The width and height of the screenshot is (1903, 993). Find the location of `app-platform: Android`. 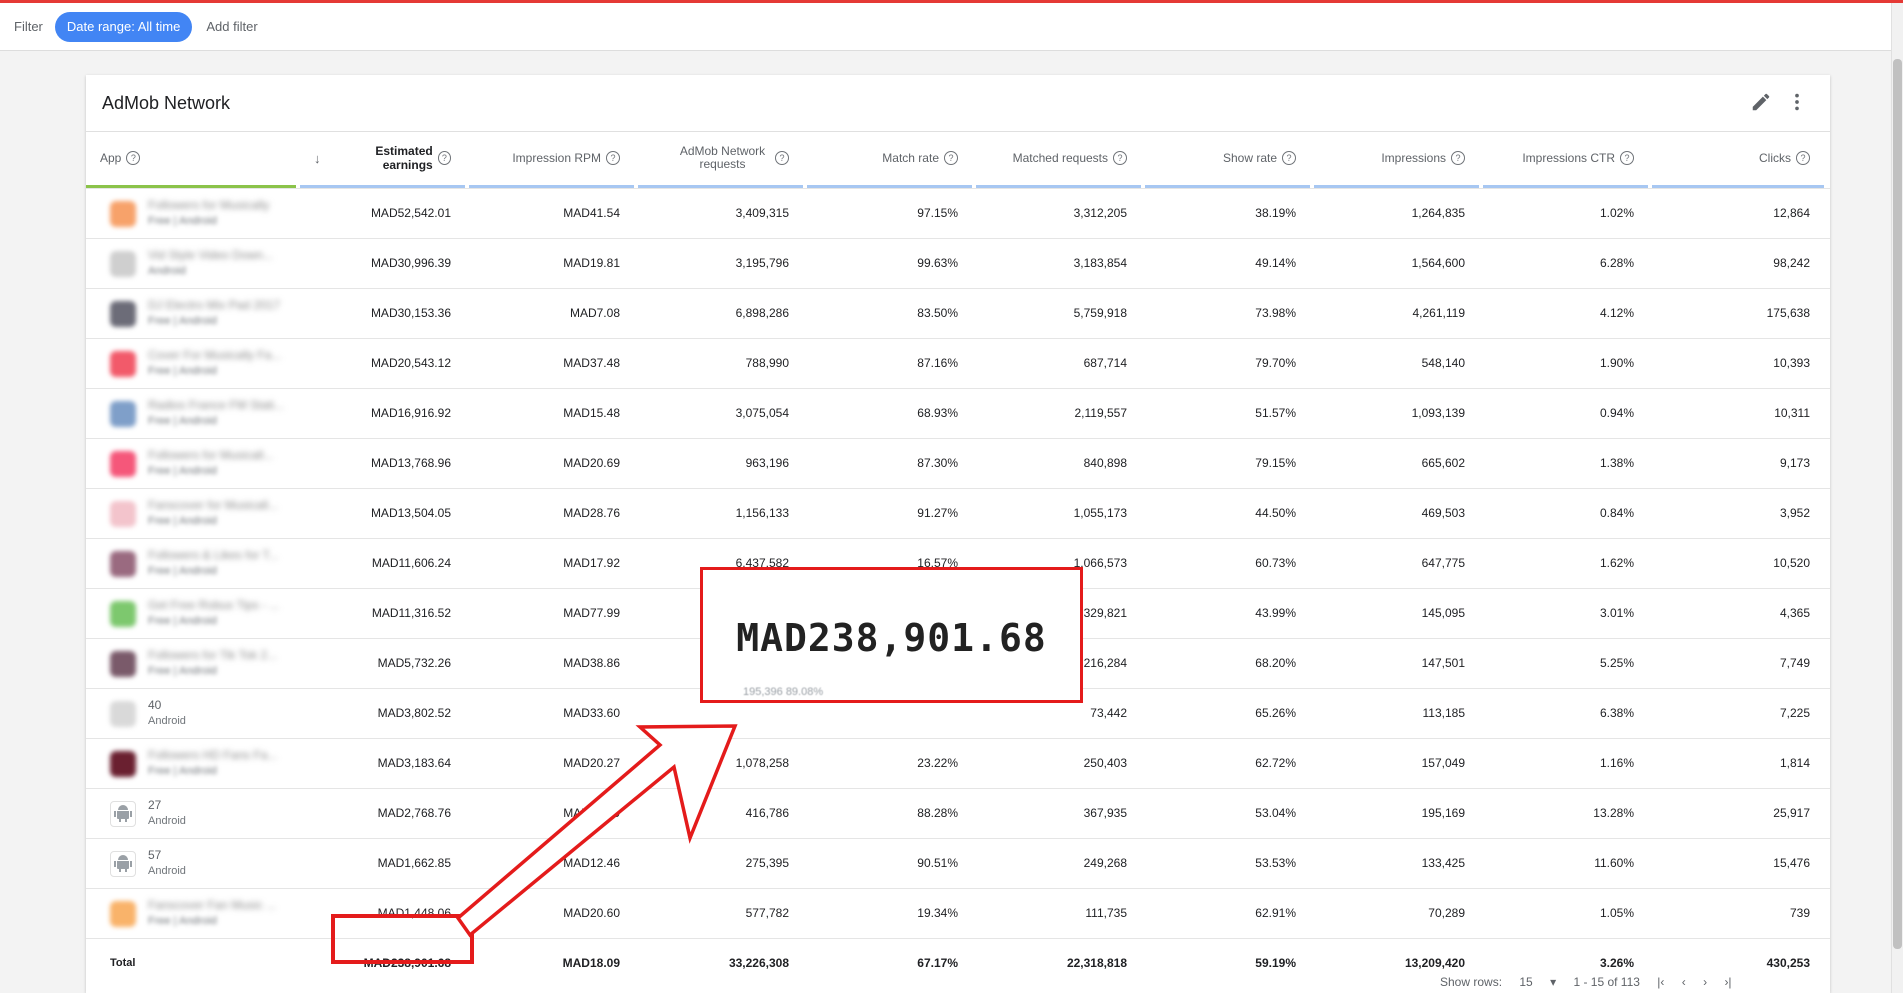

app-platform: Android is located at coordinates (167, 821).